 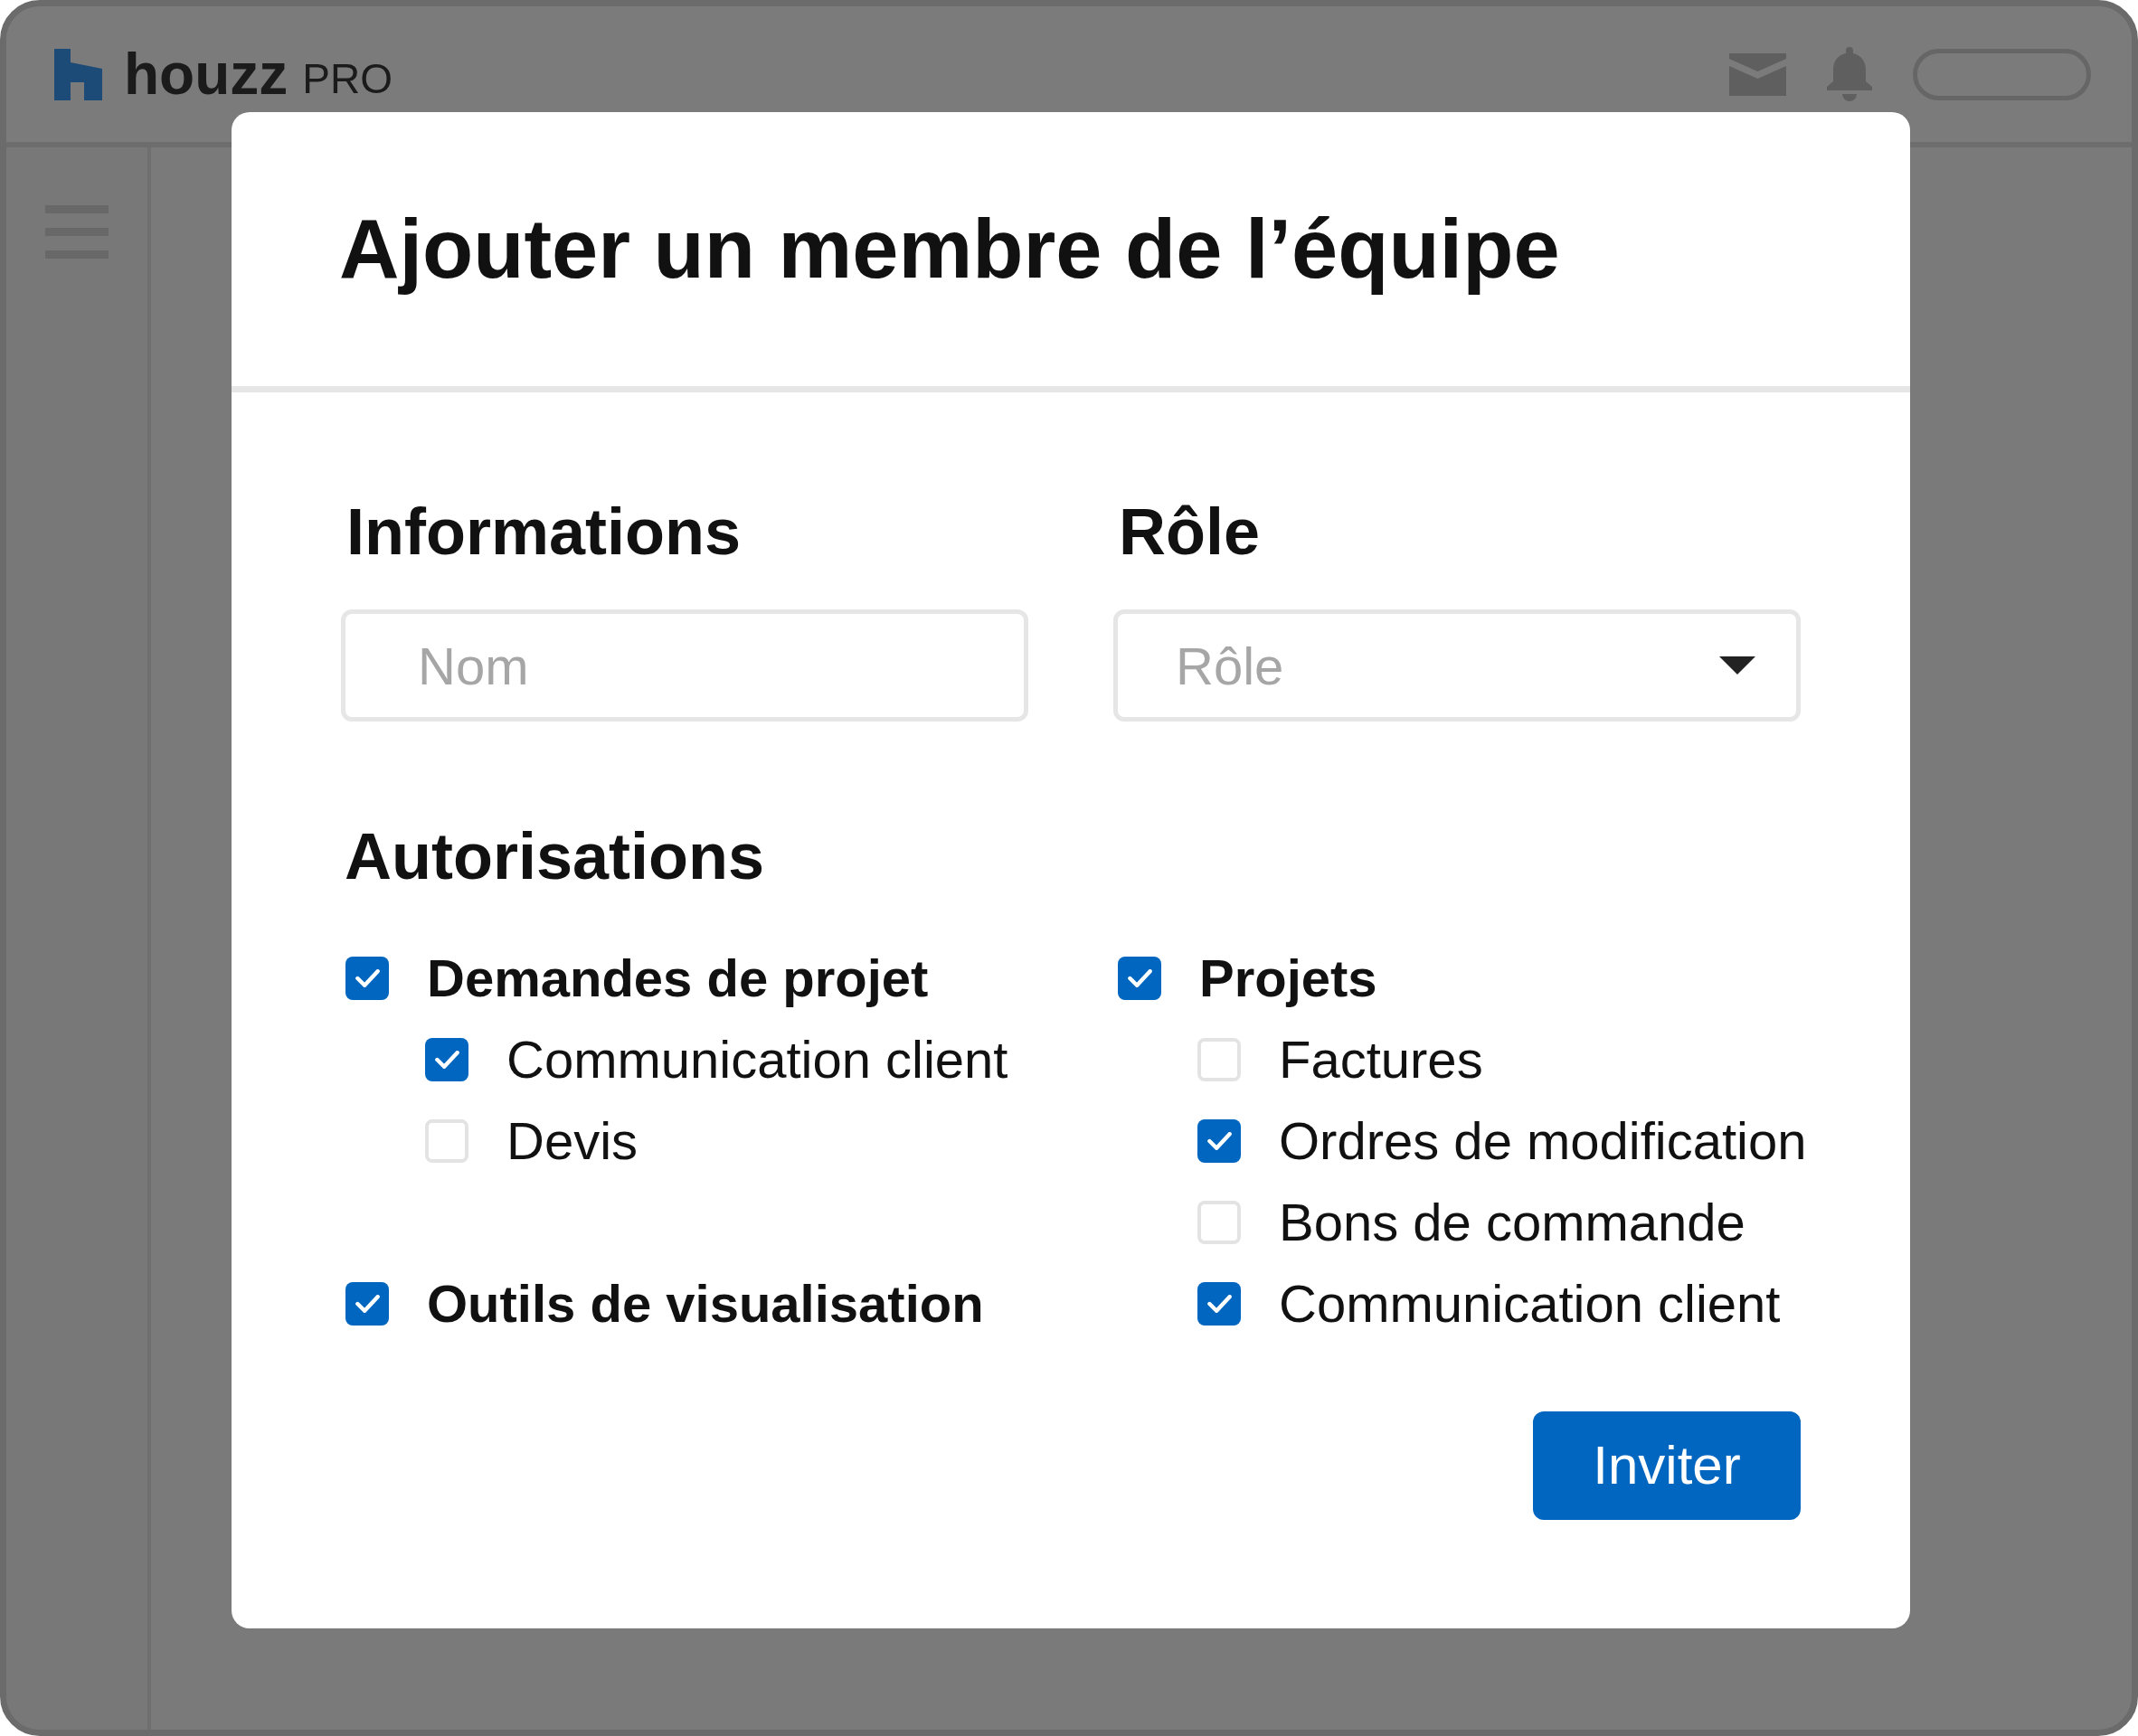 What do you see at coordinates (1758, 74) in the screenshot?
I see `mail-icon` at bounding box center [1758, 74].